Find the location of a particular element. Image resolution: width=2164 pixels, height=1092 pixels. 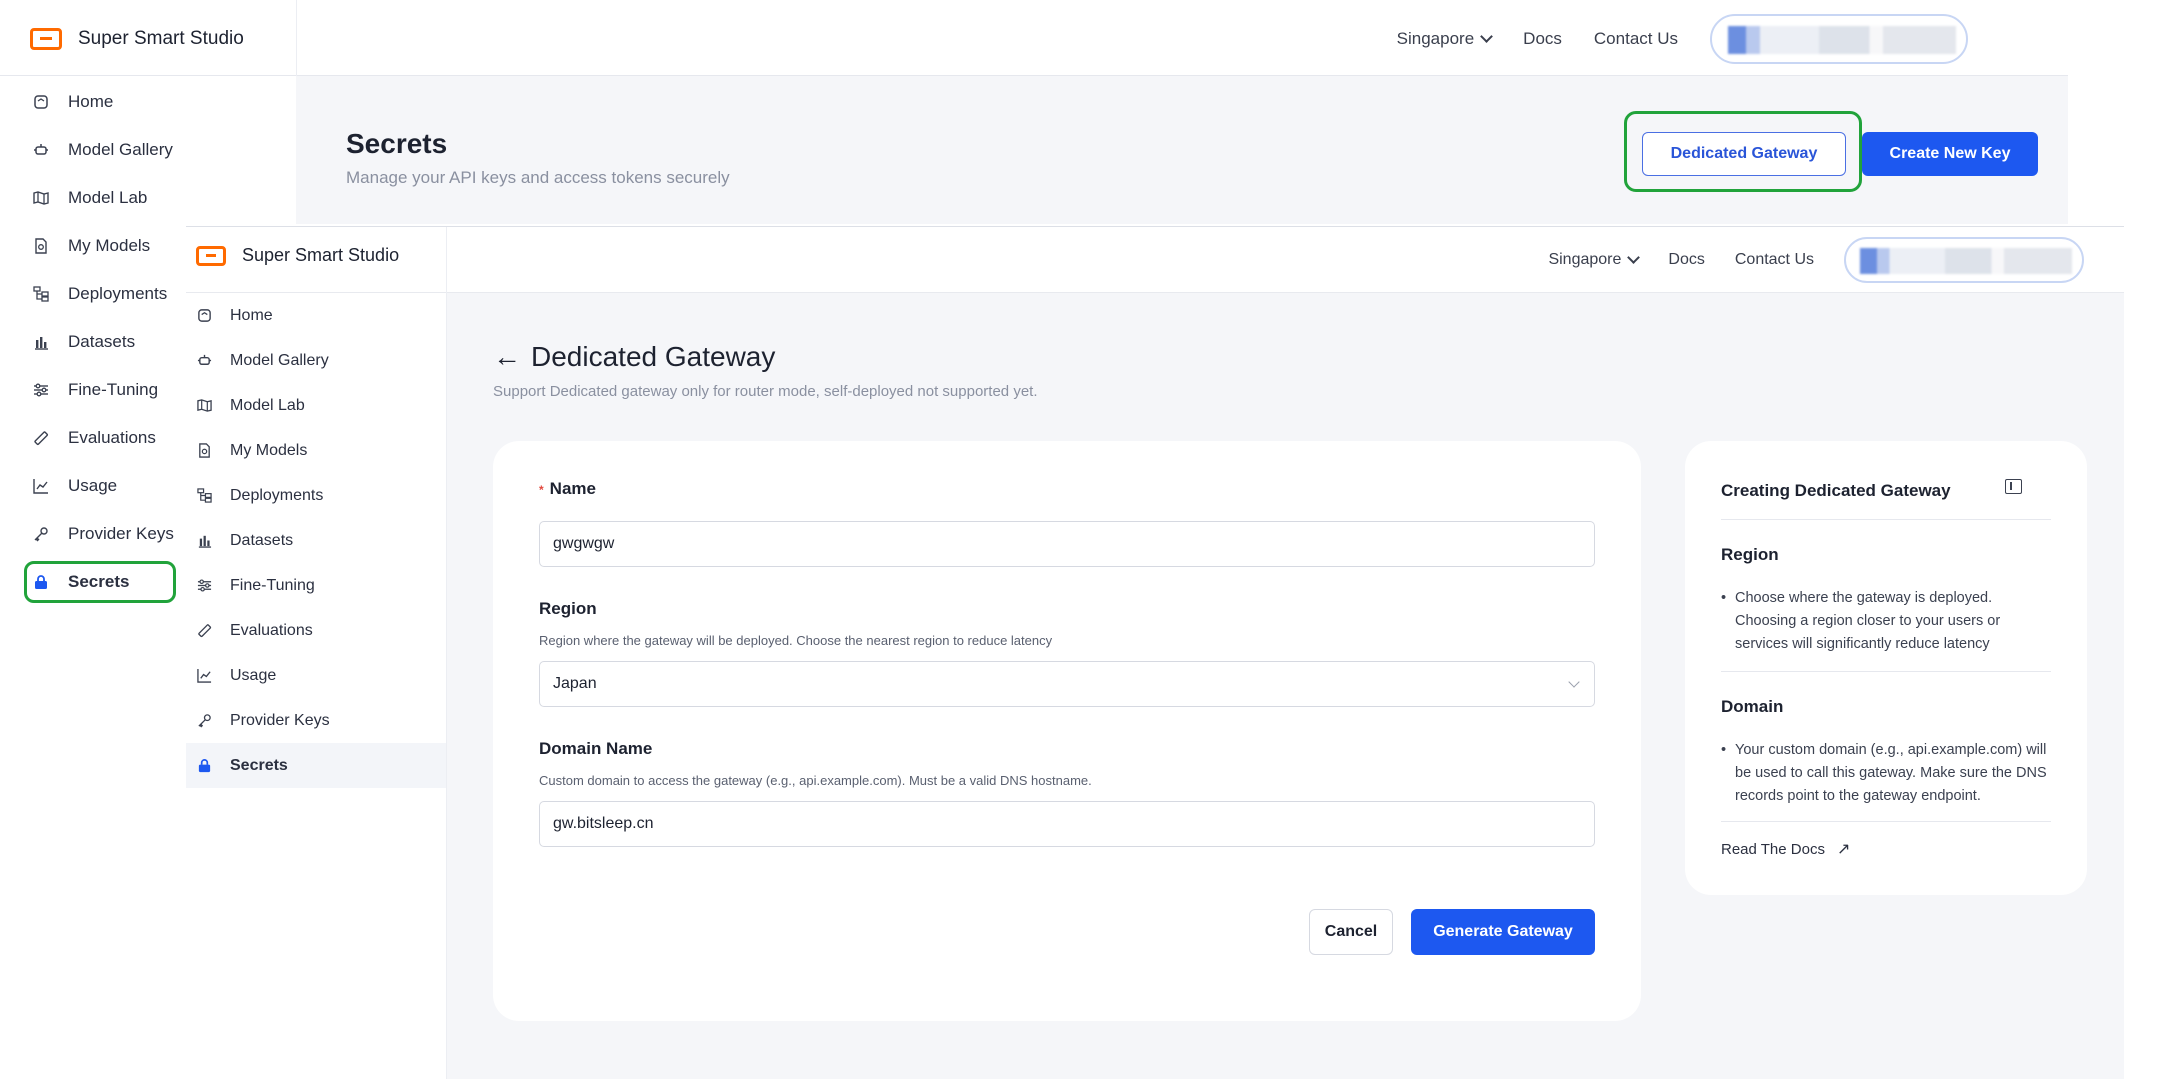

right-margin is located at coordinates (2144, 659).